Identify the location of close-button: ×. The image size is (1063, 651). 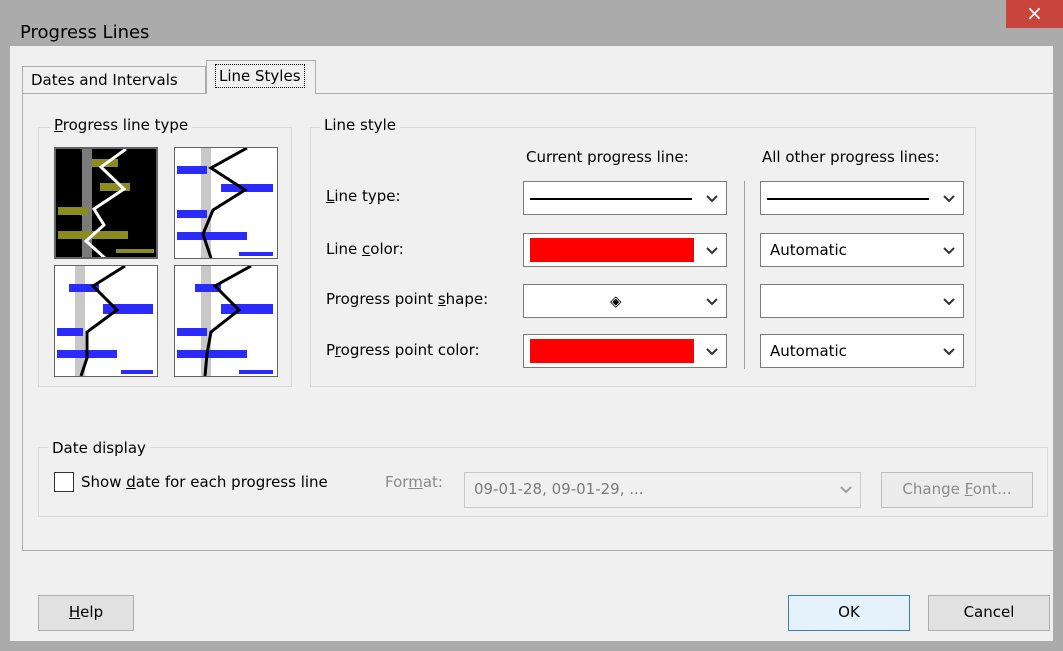
(1034, 14).